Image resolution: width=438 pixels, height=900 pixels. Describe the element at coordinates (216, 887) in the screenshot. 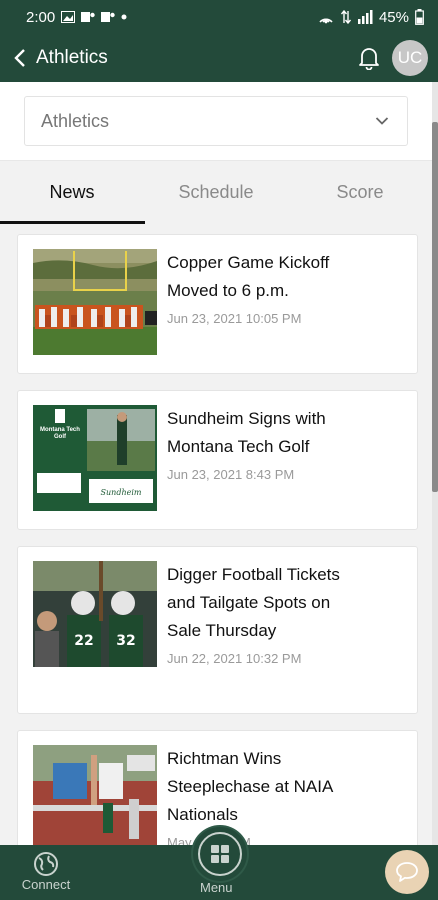

I see `menu-label: Menu` at that location.